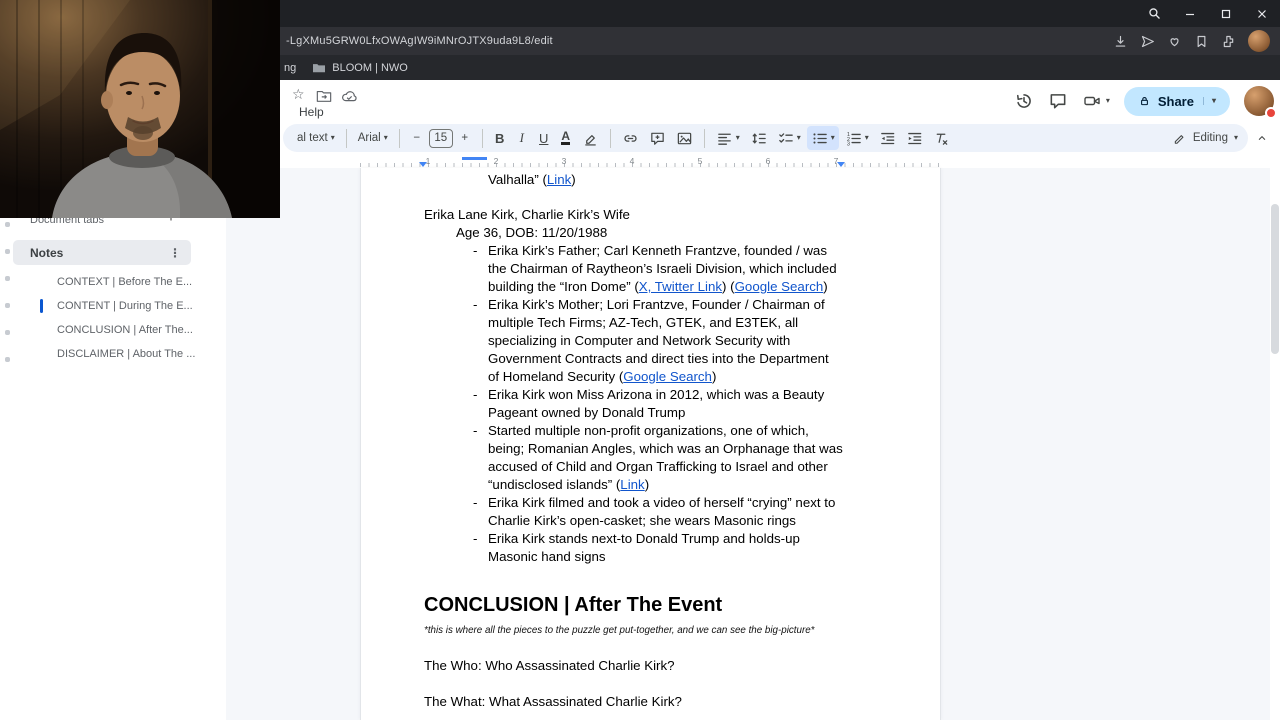 This screenshot has width=1280, height=720. I want to click on insert-image-button, so click(684, 138).